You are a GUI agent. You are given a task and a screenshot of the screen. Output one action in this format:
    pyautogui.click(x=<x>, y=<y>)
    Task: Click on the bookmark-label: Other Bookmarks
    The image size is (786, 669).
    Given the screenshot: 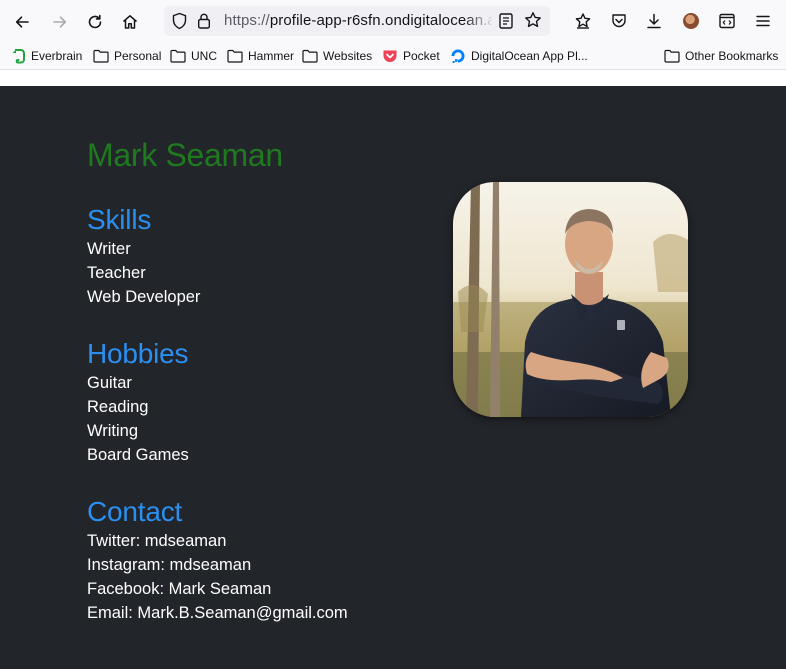 What is the action you would take?
    pyautogui.click(x=732, y=56)
    